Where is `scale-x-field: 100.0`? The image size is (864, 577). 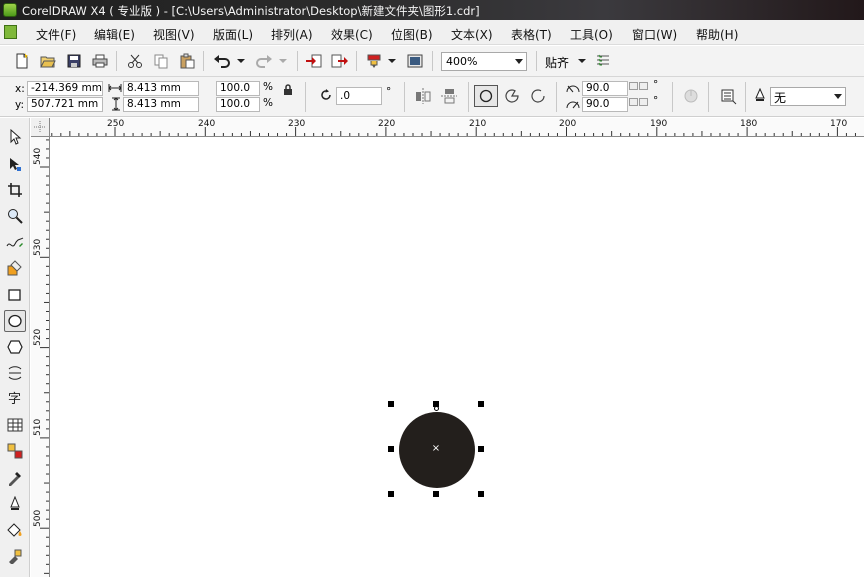
scale-x-field: 100.0 is located at coordinates (238, 88).